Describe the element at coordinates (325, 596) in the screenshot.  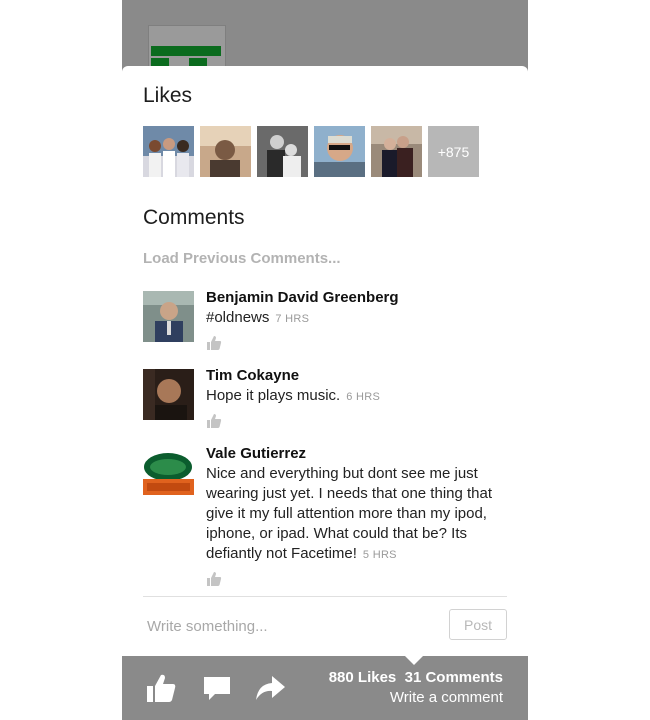
I see `compose-divider` at that location.